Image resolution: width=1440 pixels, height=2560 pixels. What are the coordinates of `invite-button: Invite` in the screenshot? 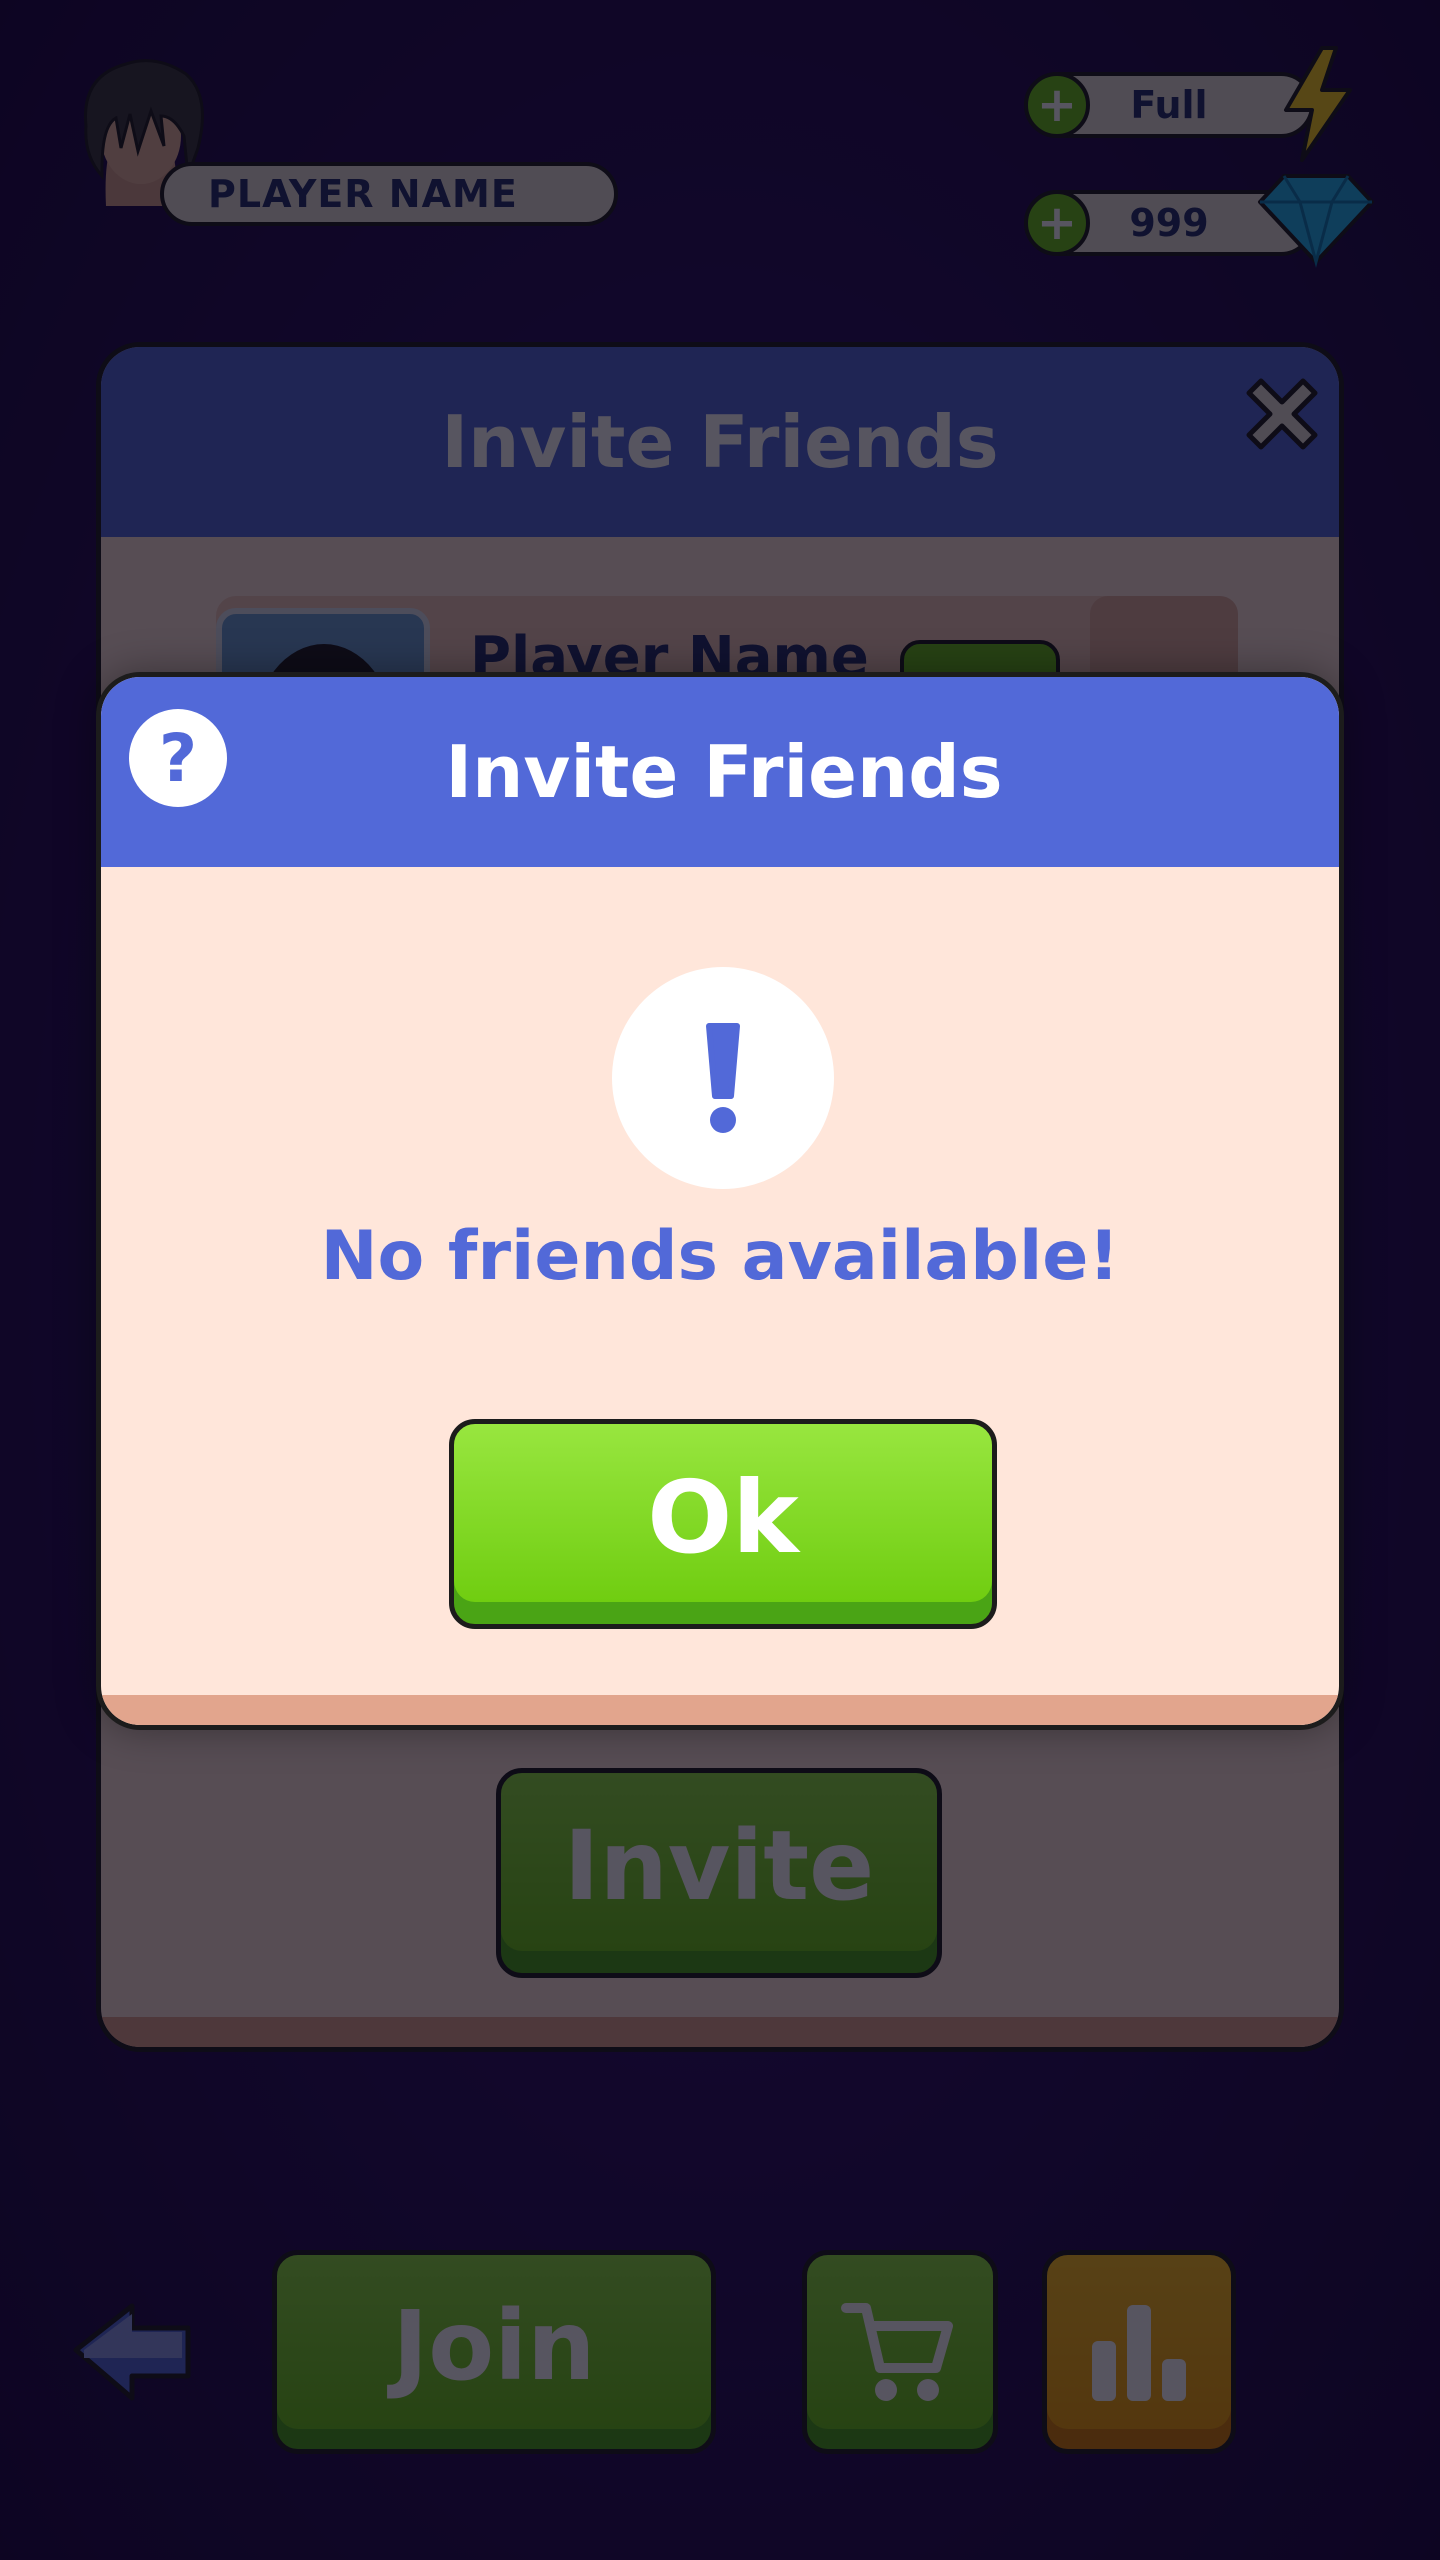 It's located at (719, 1873).